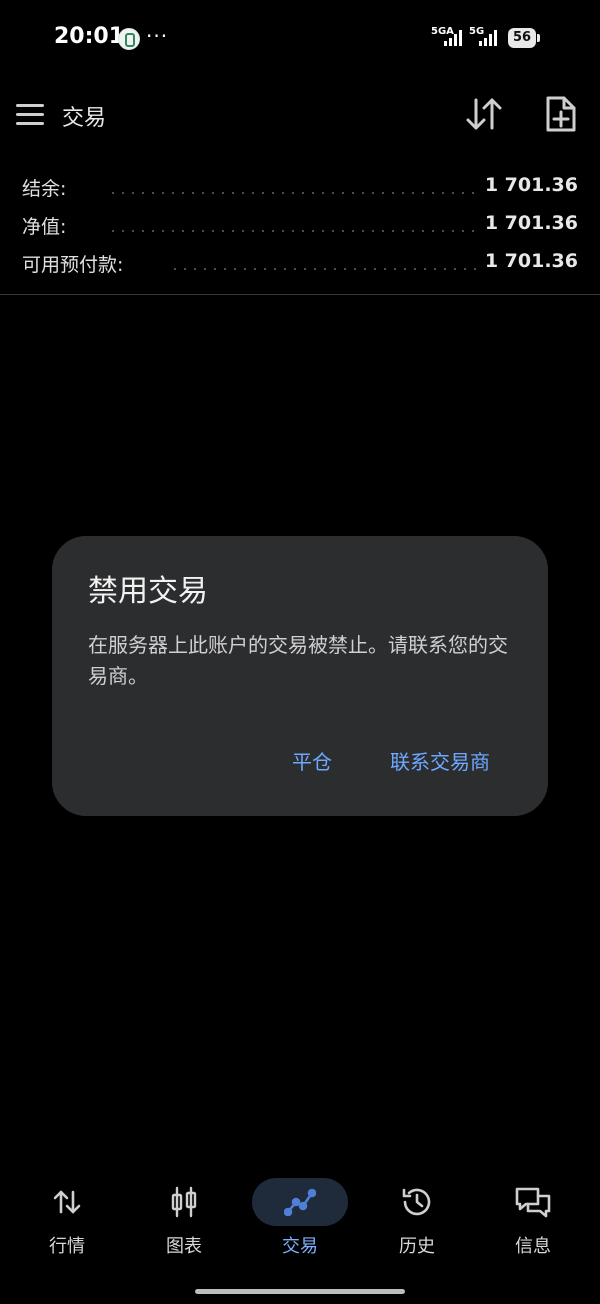 This screenshot has width=600, height=1304. I want to click on sort-icon, so click(484, 114).